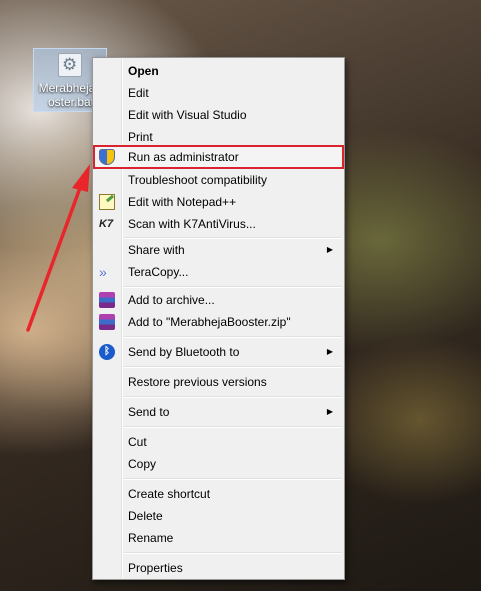 The height and width of the screenshot is (591, 481). I want to click on menu-item-add-to-zip: Add to "MerabhejaBooster.zip", so click(218, 322).